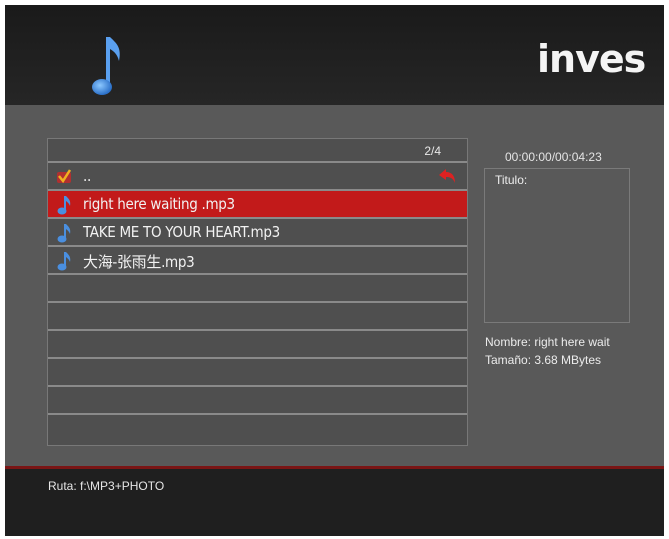  I want to click on divider, so click(334, 467).